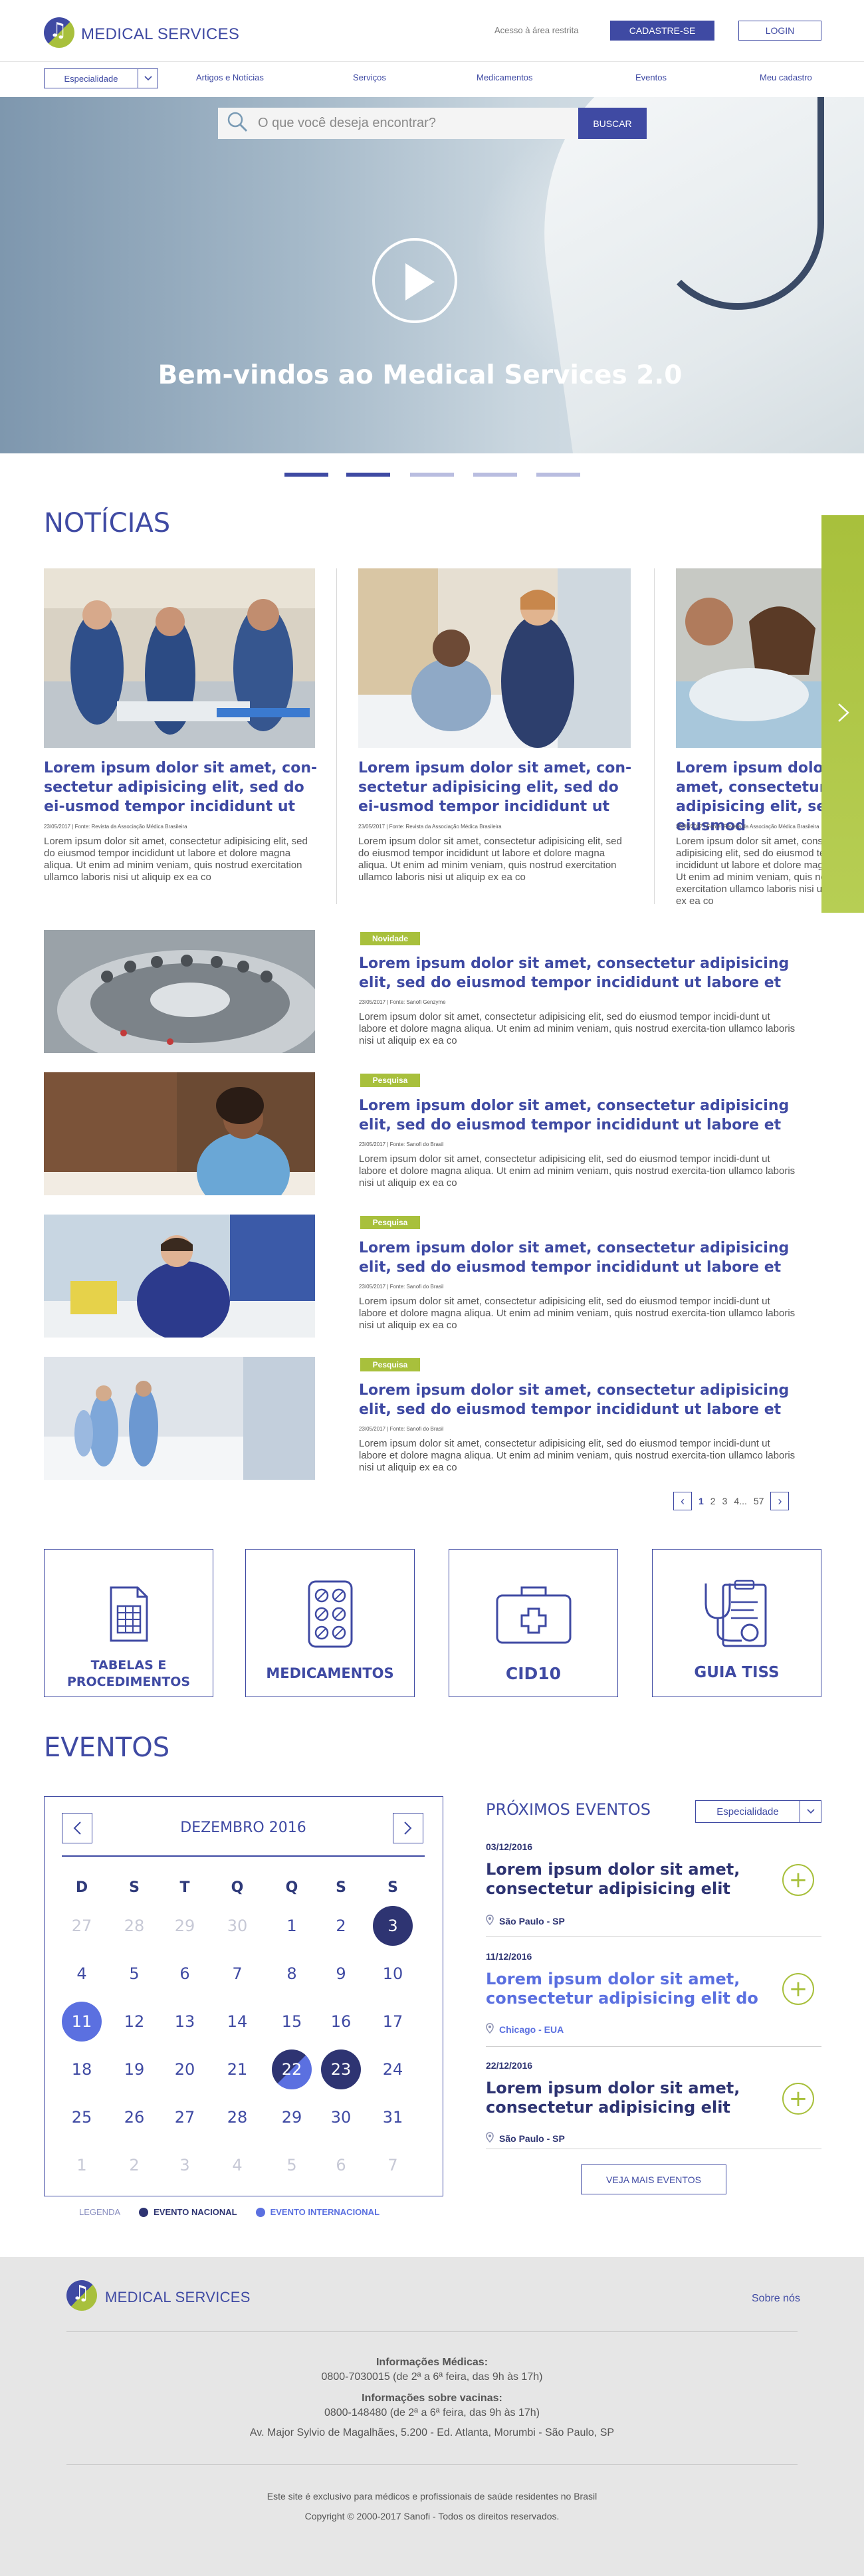  What do you see at coordinates (393, 2117) in the screenshot?
I see `calendar-day: 31` at bounding box center [393, 2117].